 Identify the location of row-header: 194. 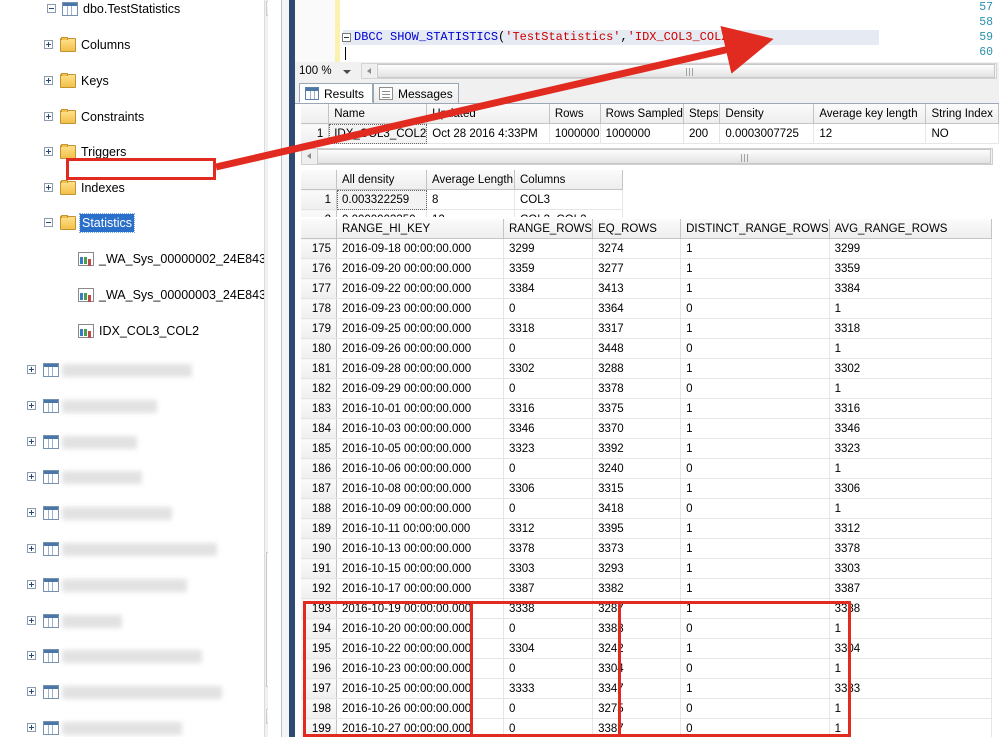
(319, 628).